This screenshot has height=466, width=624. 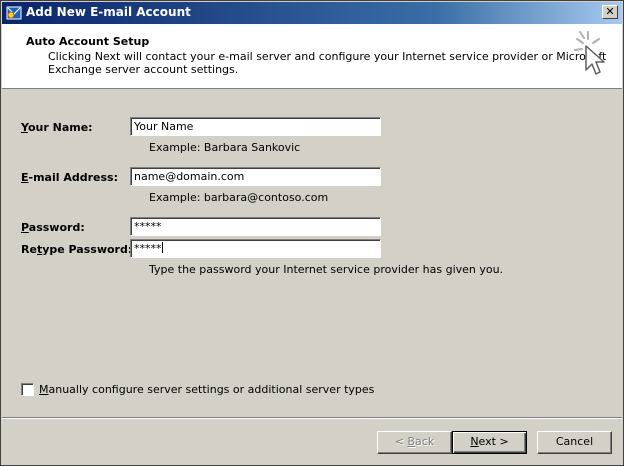 I want to click on your-name-input: Your Name, so click(x=255, y=126).